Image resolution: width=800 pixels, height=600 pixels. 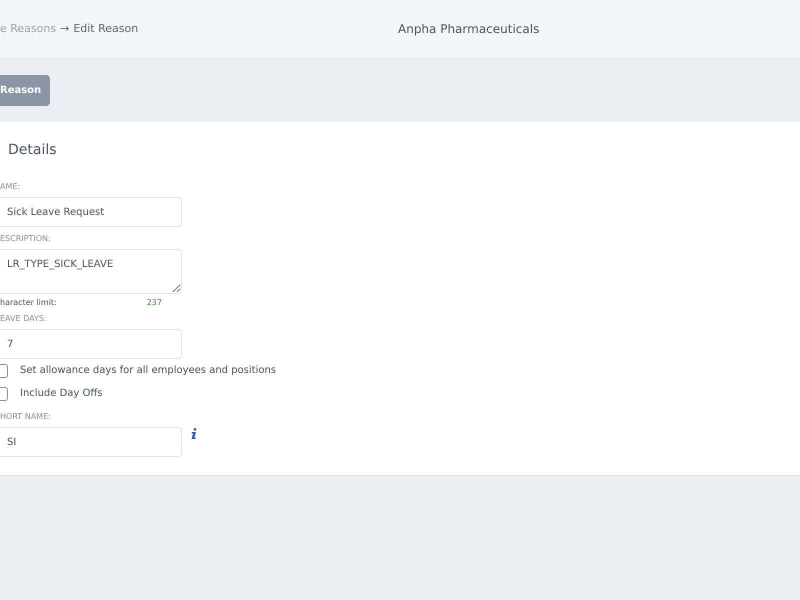 I want to click on field-label: HORT NAME:, so click(x=26, y=417).